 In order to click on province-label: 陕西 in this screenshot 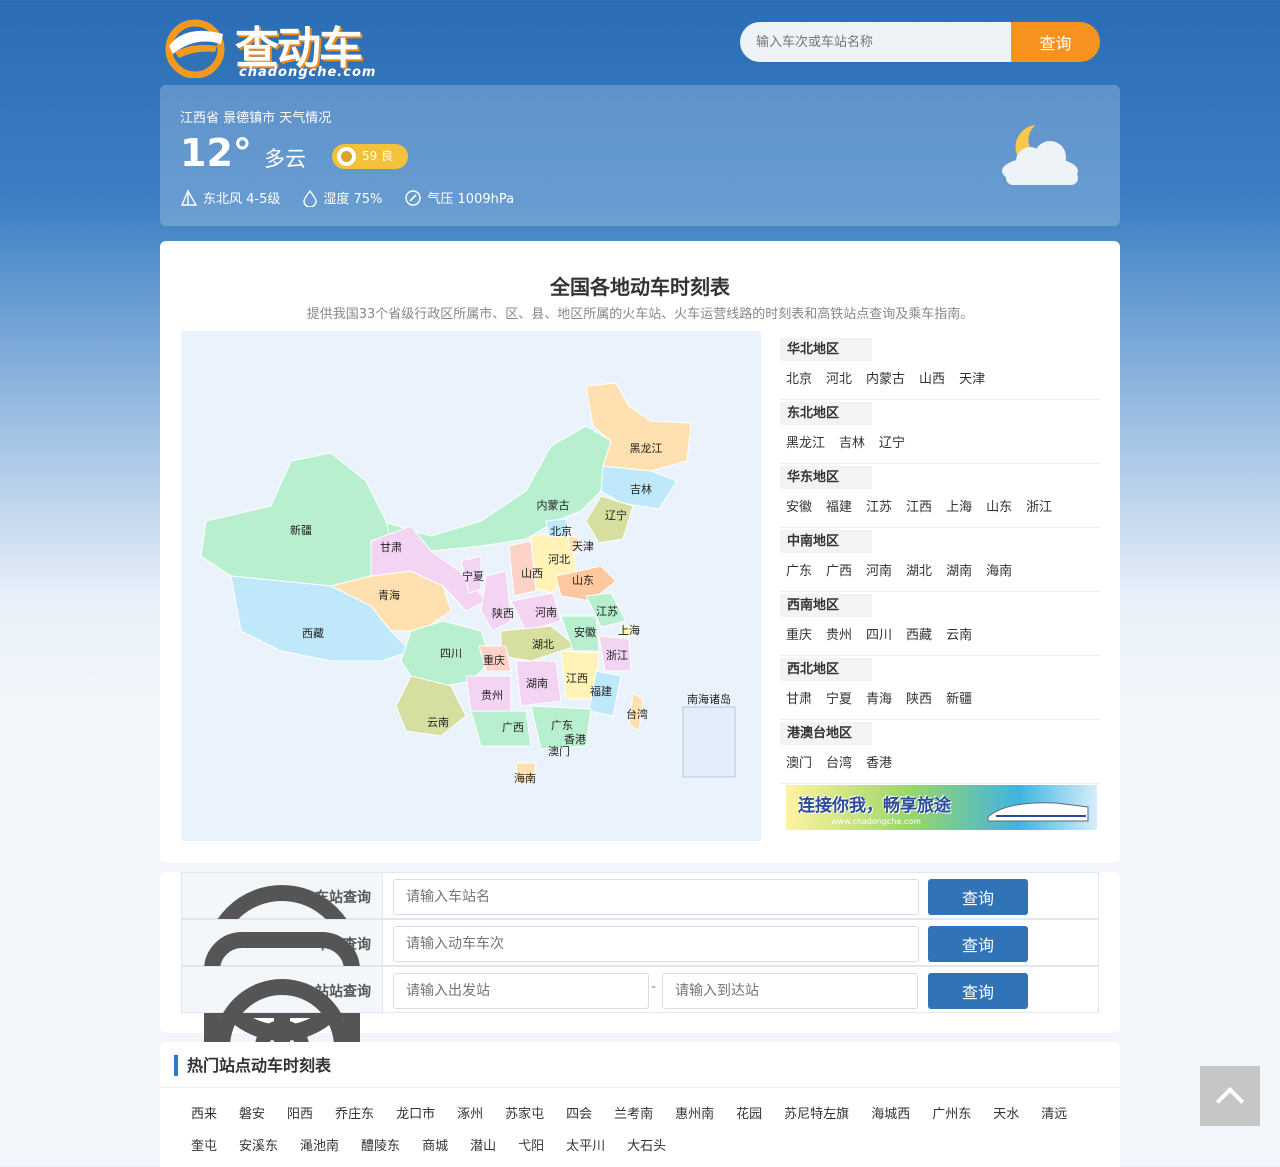, I will do `click(503, 613)`.